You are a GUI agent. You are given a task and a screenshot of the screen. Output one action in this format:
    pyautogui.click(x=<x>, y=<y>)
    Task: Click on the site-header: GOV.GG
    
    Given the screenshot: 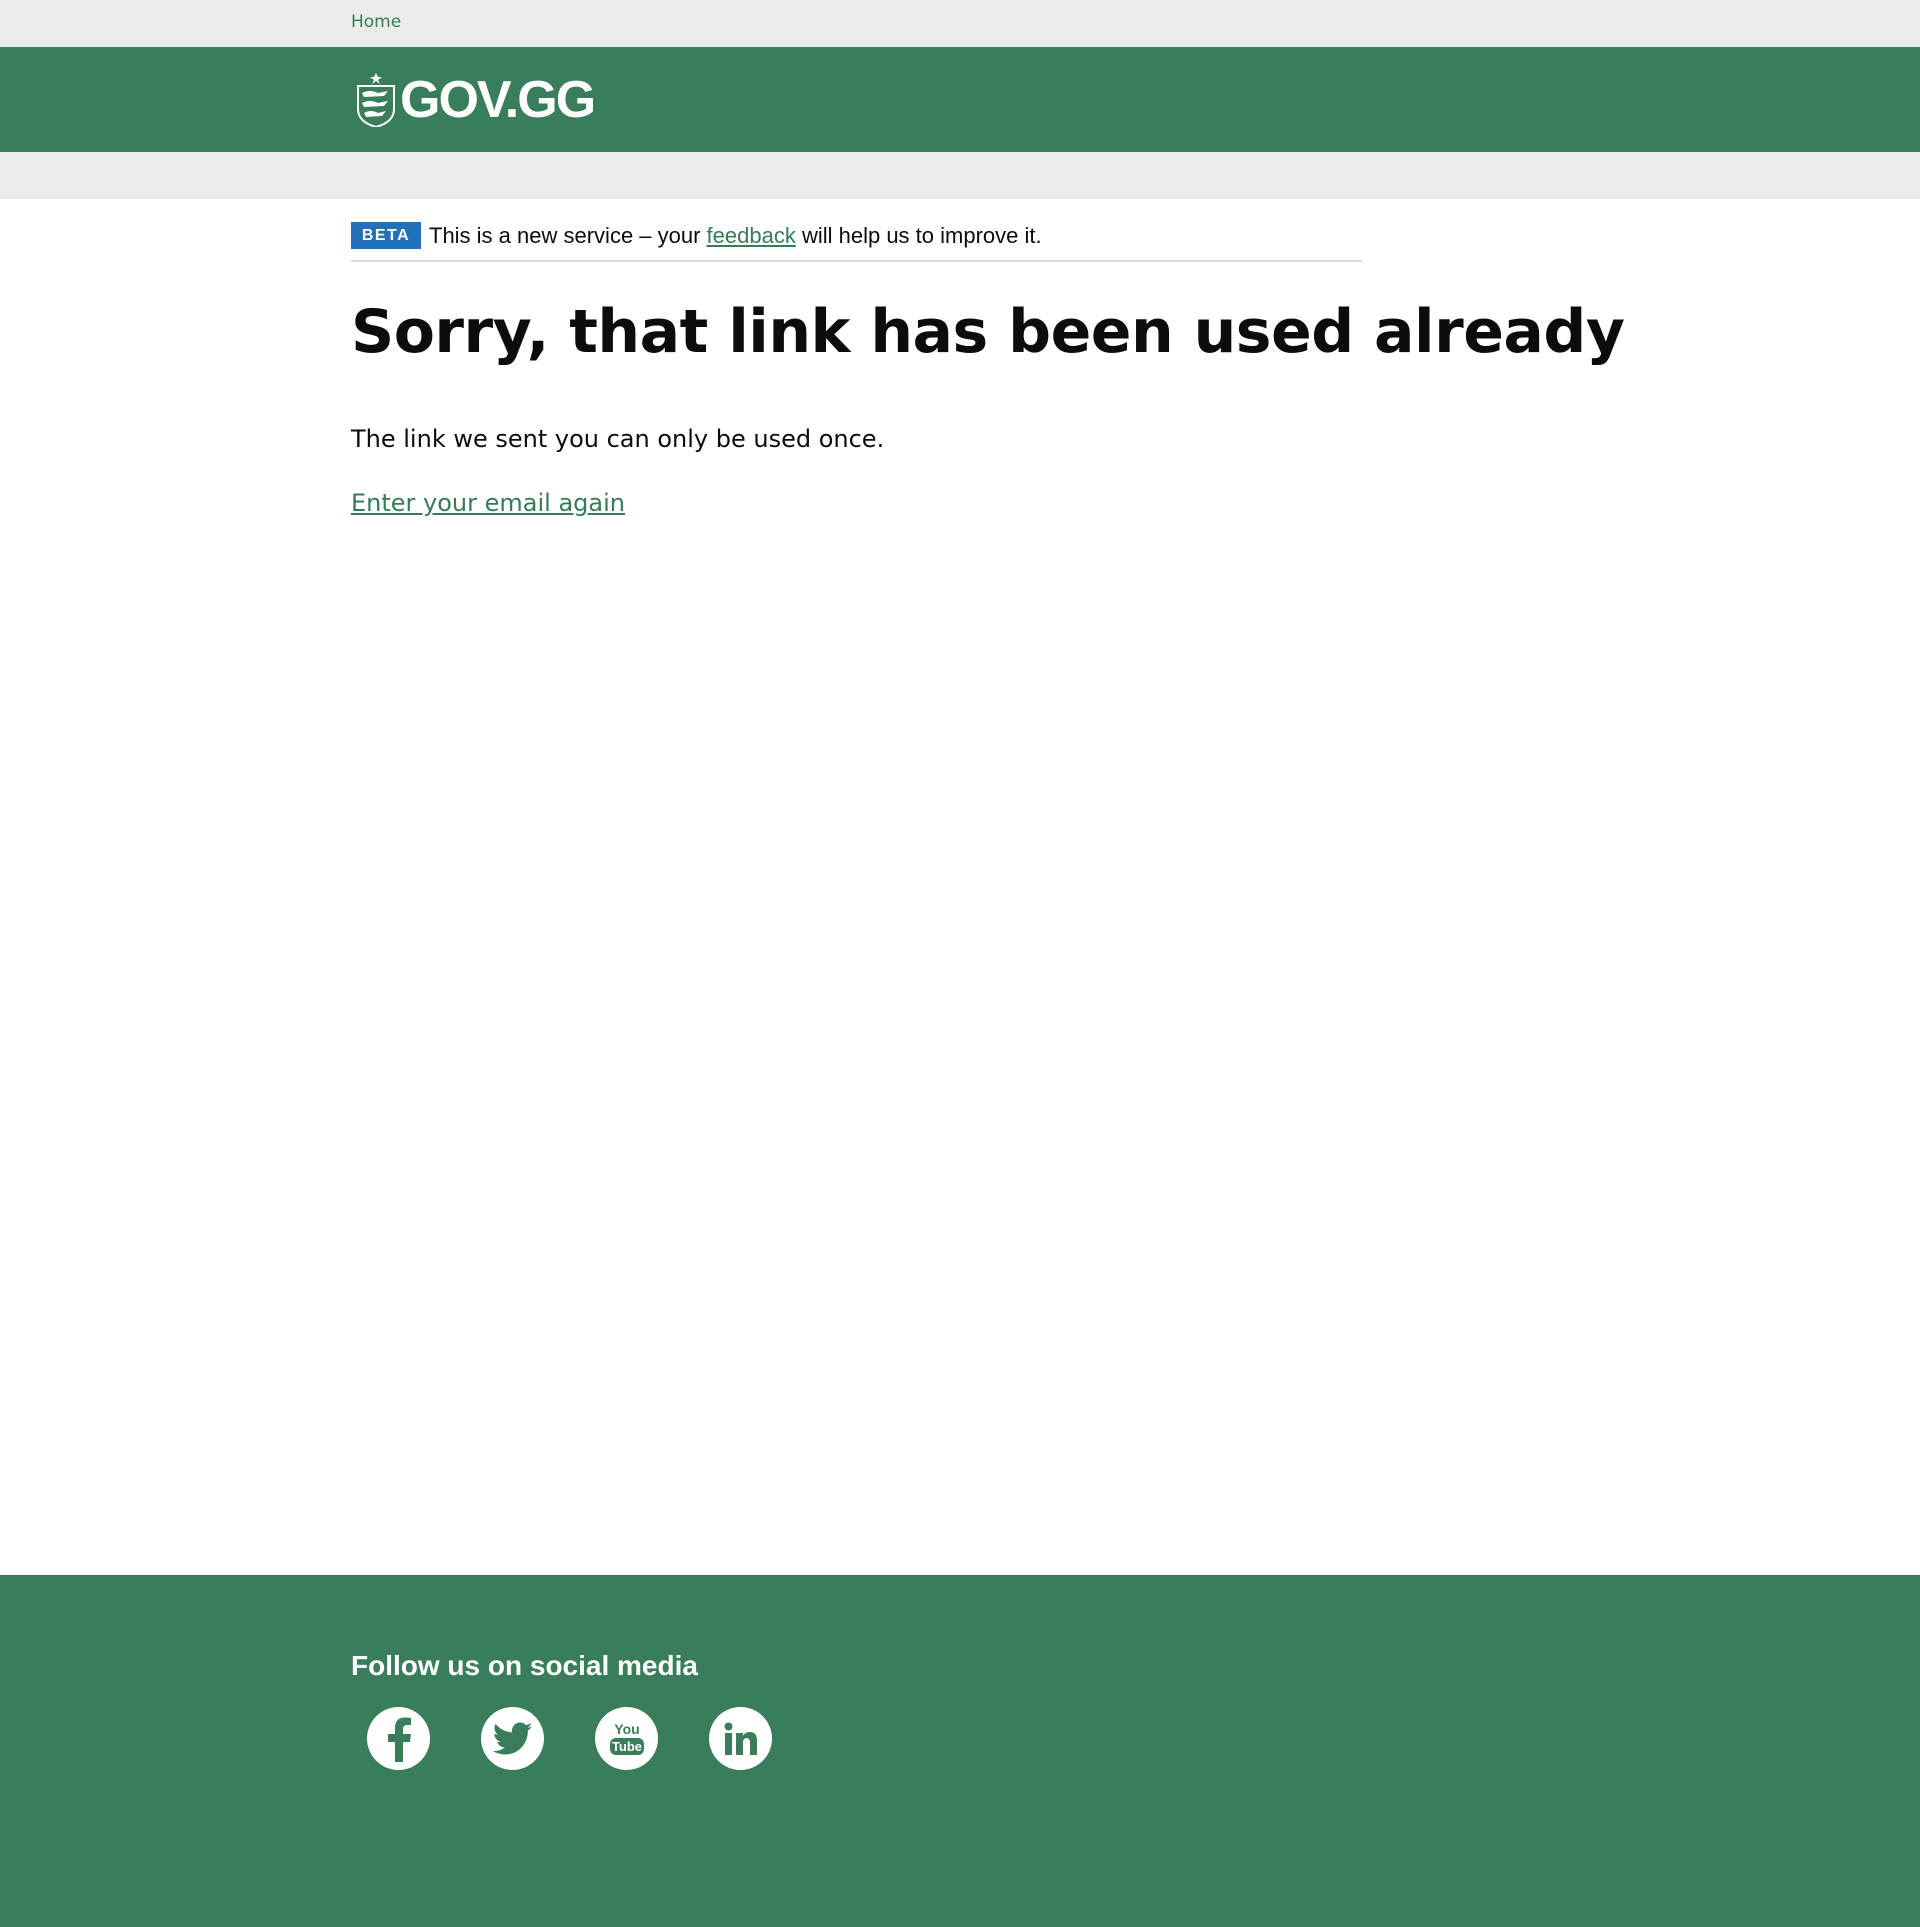 What is the action you would take?
    pyautogui.click(x=960, y=99)
    